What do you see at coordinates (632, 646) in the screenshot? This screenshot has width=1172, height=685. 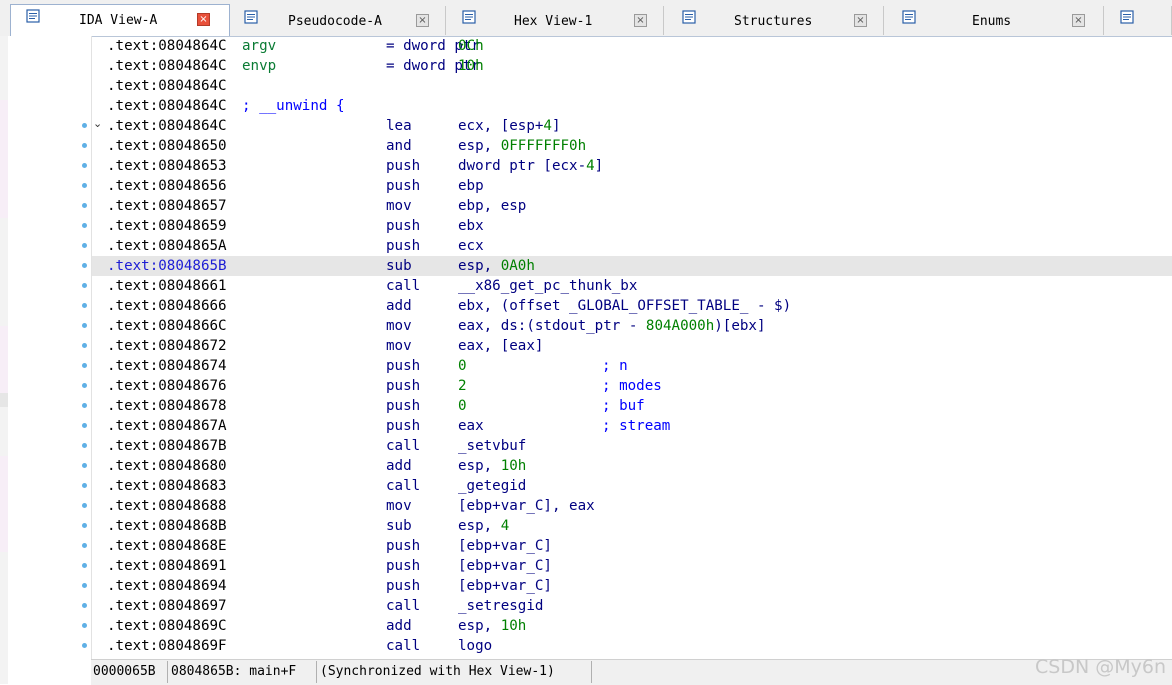 I see `disasm-line: .text:0804869F call logo` at bounding box center [632, 646].